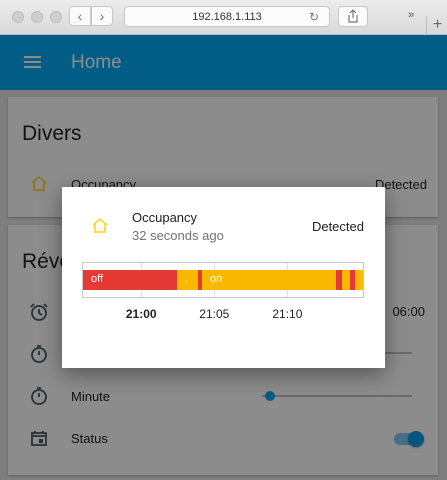  What do you see at coordinates (411, 15) in the screenshot?
I see `more-tabs-icon: »` at bounding box center [411, 15].